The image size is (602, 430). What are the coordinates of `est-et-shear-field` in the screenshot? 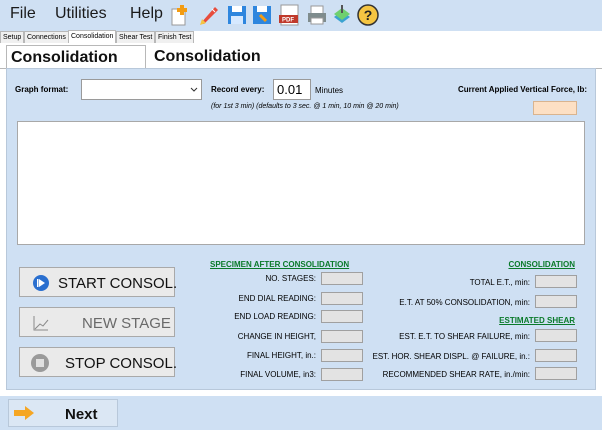 It's located at (556, 335).